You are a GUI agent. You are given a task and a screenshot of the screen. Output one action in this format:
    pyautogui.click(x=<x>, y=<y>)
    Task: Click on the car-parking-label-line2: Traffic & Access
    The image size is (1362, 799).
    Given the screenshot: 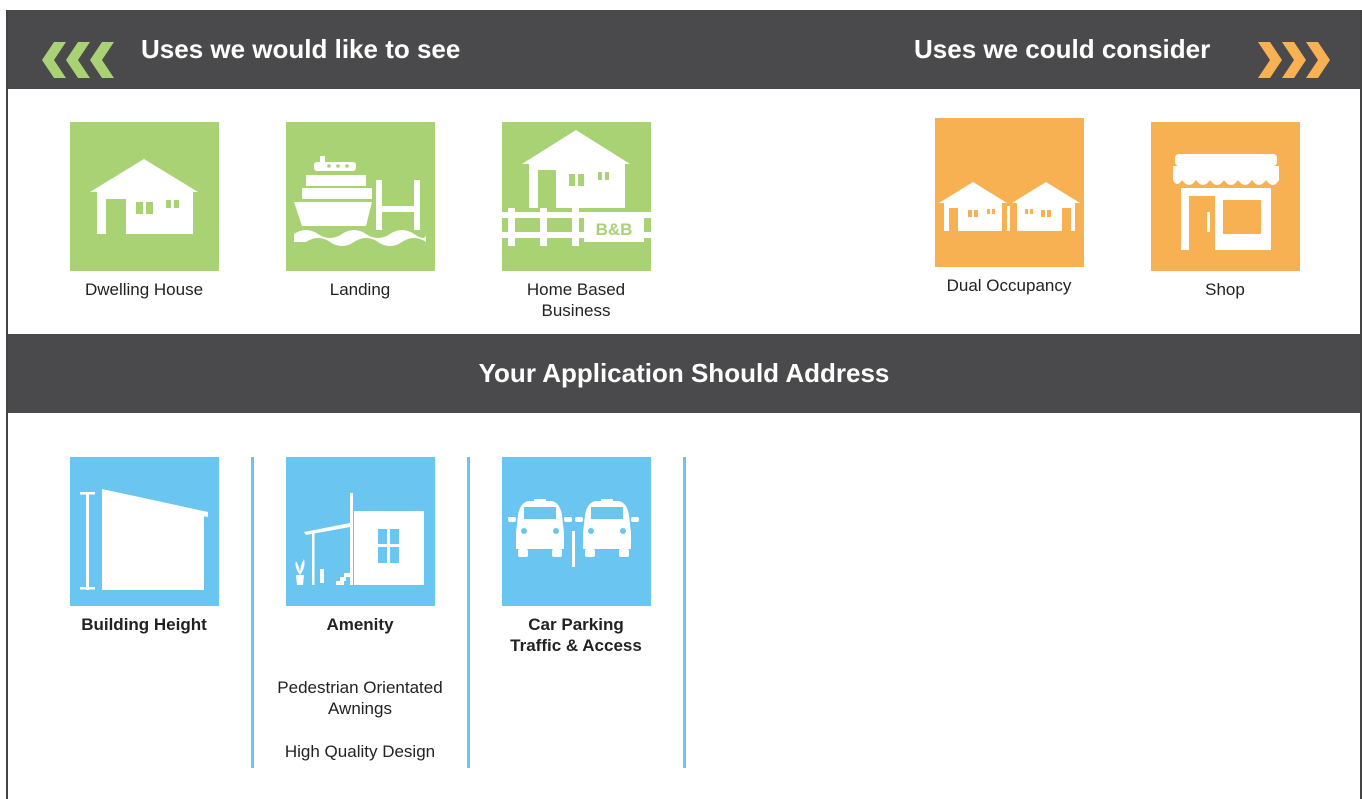 What is the action you would take?
    pyautogui.click(x=576, y=645)
    